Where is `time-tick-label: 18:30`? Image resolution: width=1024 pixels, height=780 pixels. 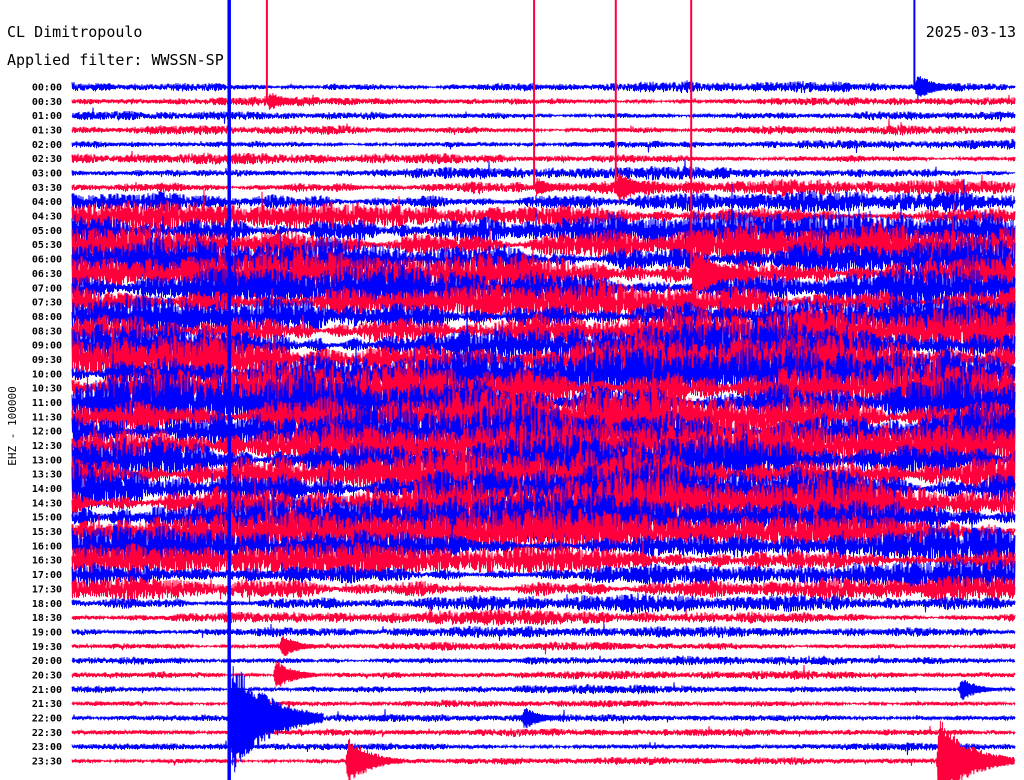 time-tick-label: 18:30 is located at coordinates (47, 618).